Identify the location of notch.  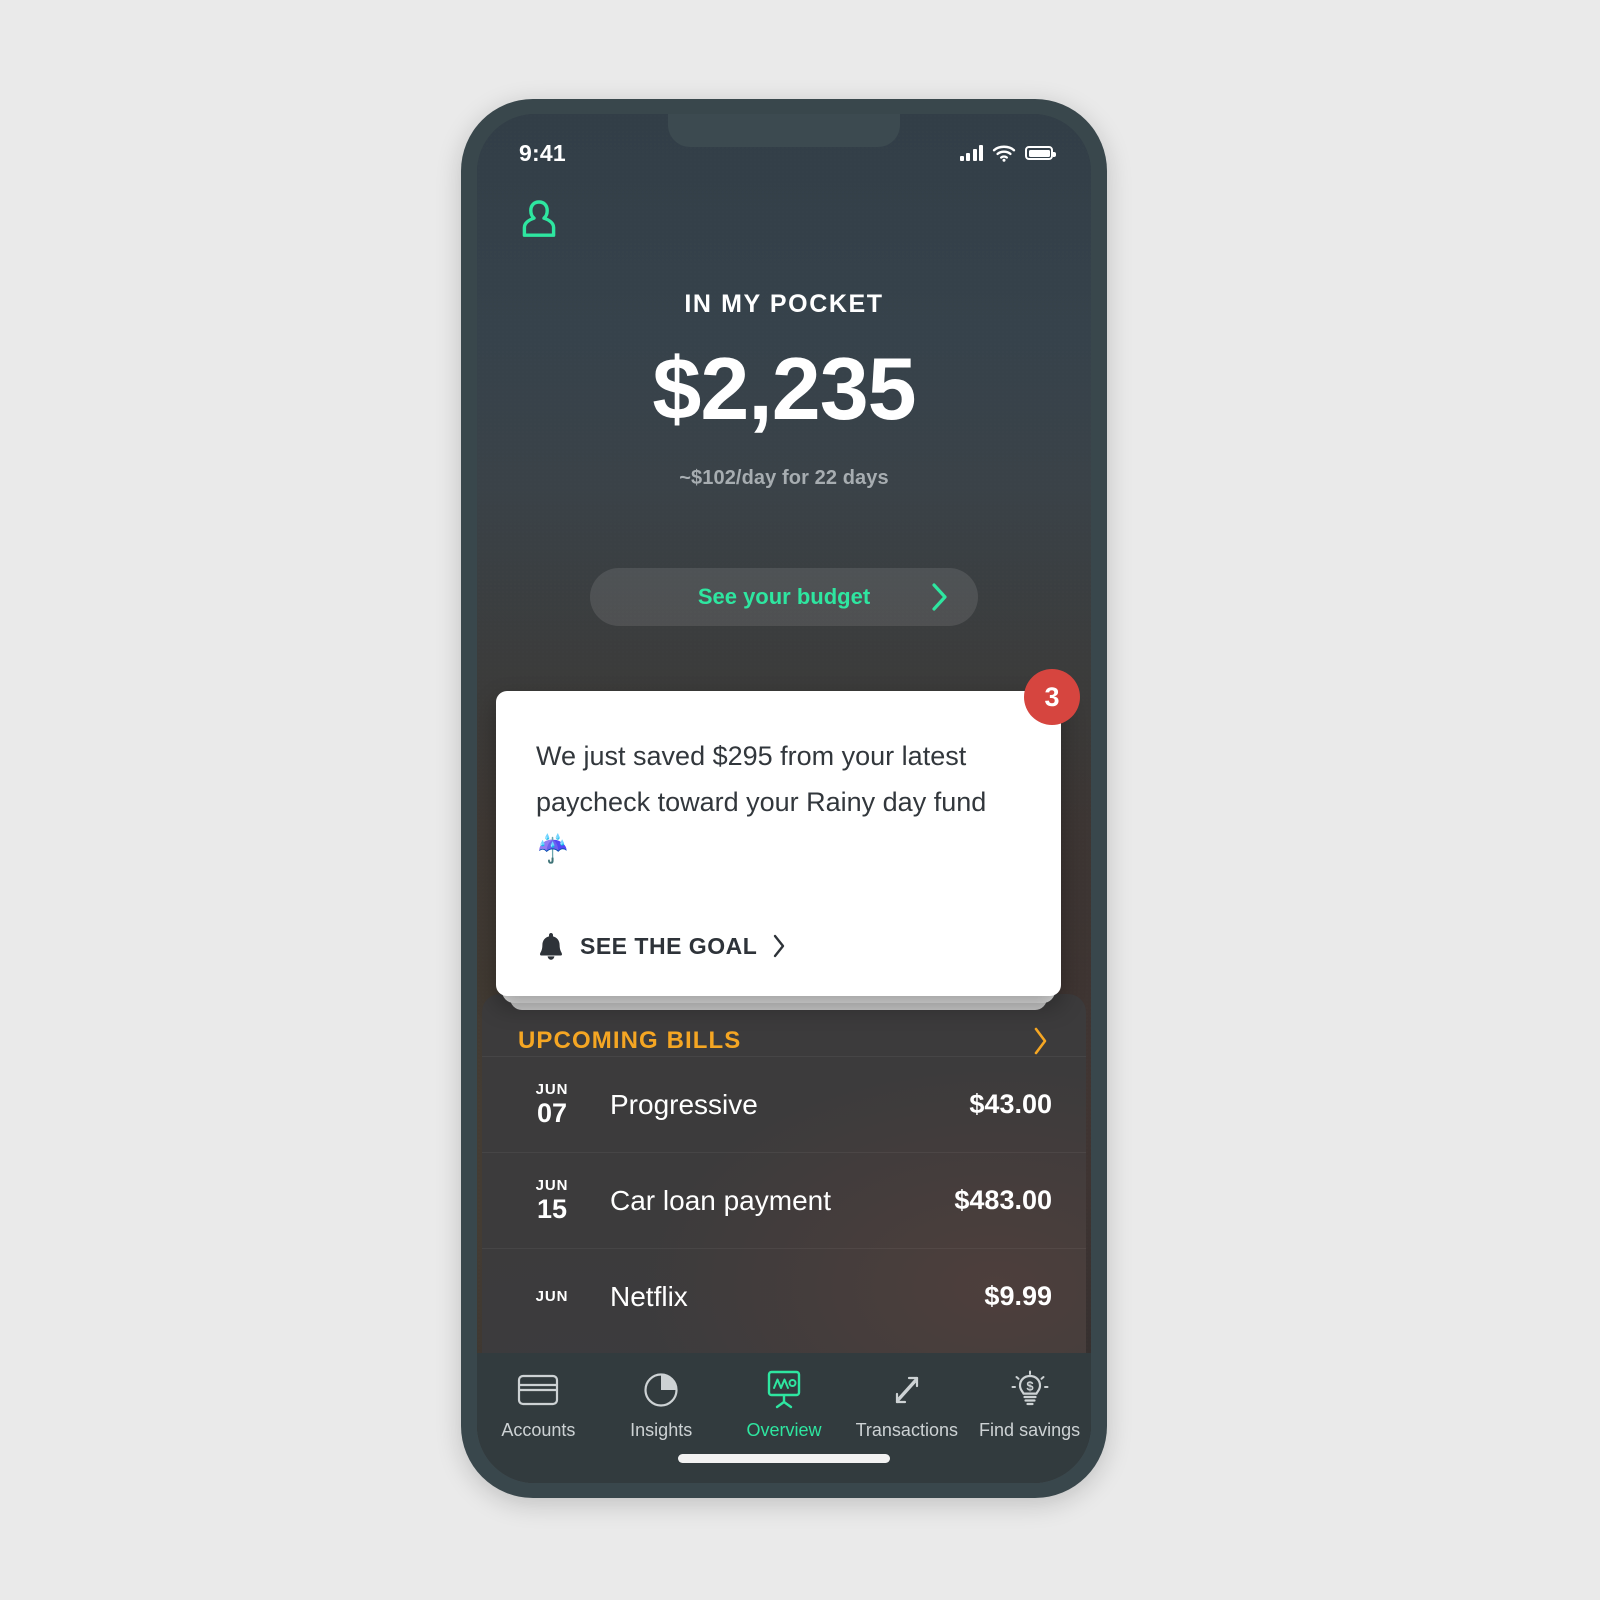
(784, 130).